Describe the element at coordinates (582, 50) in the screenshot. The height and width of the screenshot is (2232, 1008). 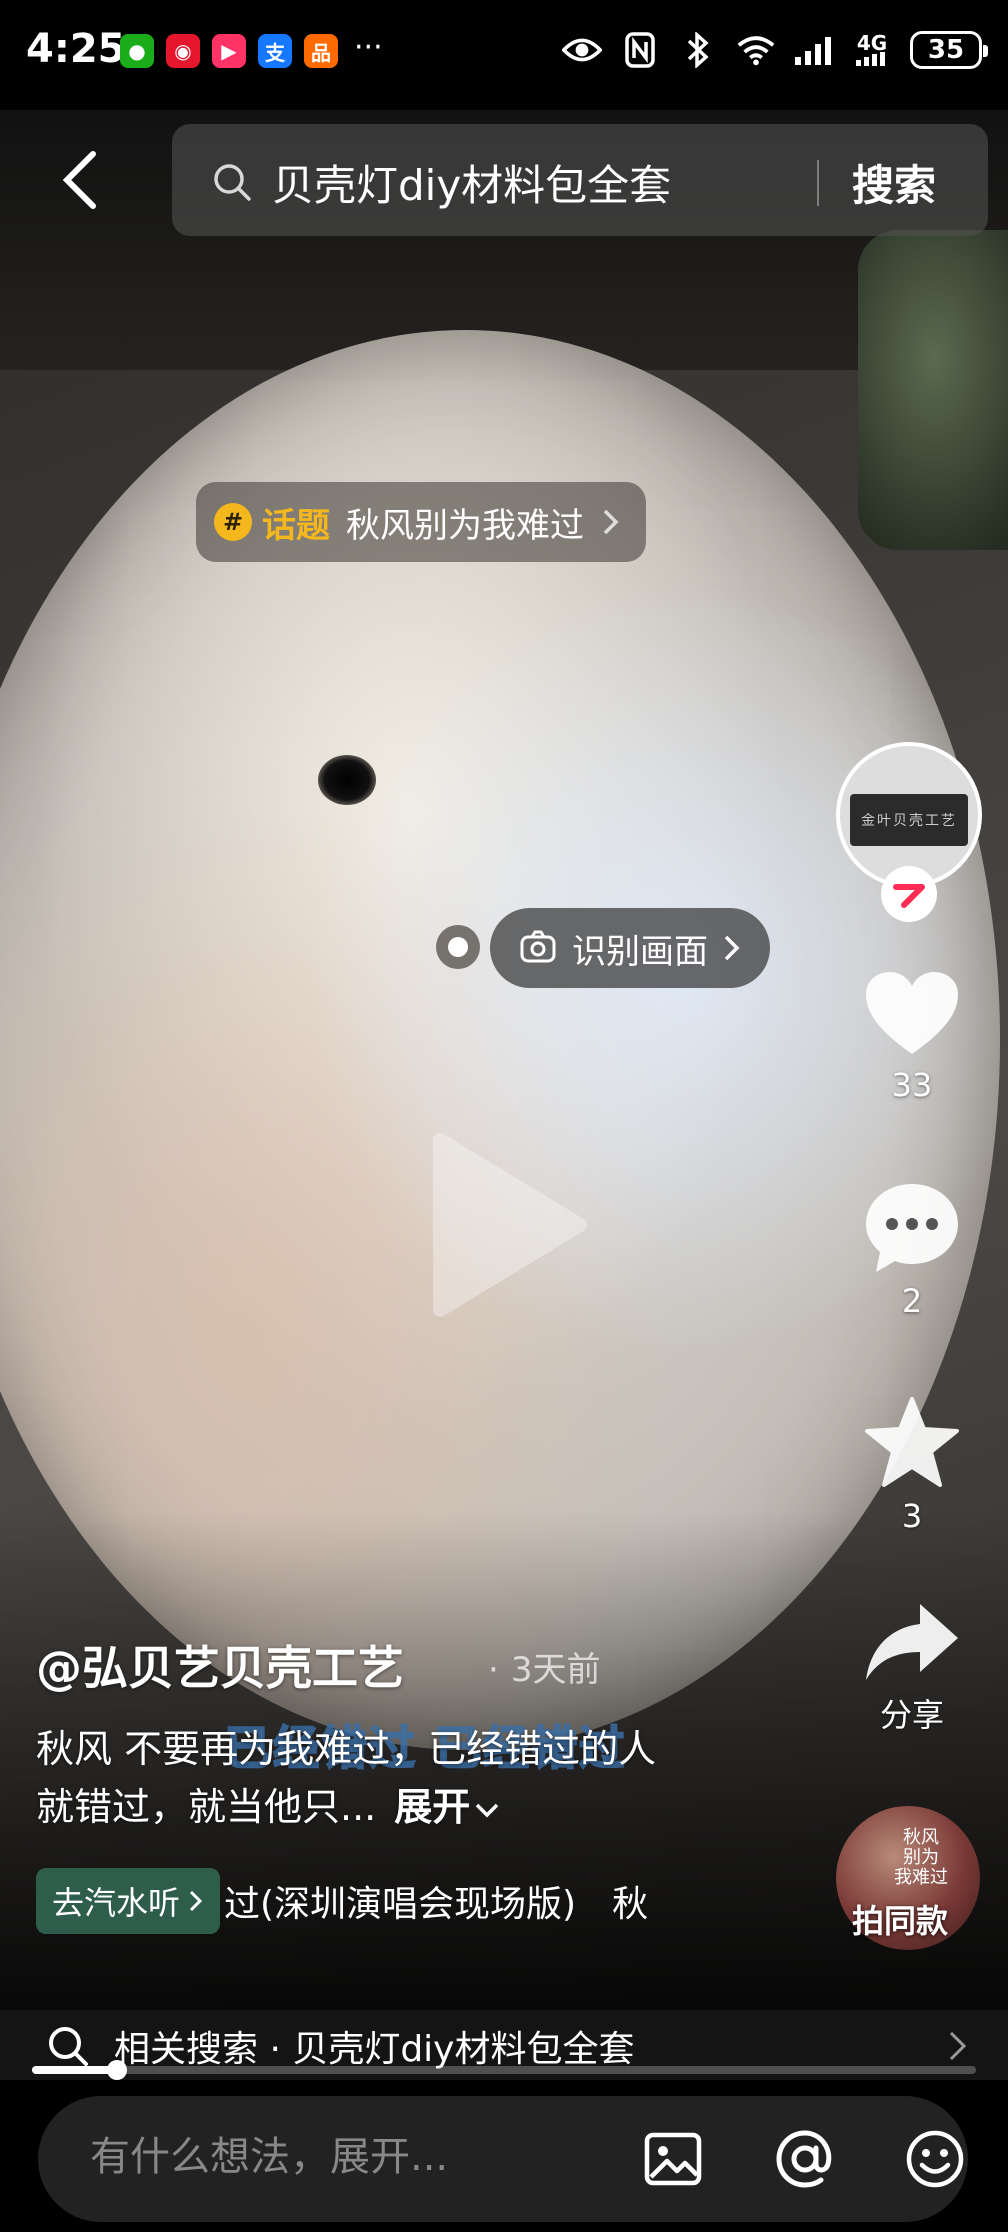
I see `eye-icon` at that location.